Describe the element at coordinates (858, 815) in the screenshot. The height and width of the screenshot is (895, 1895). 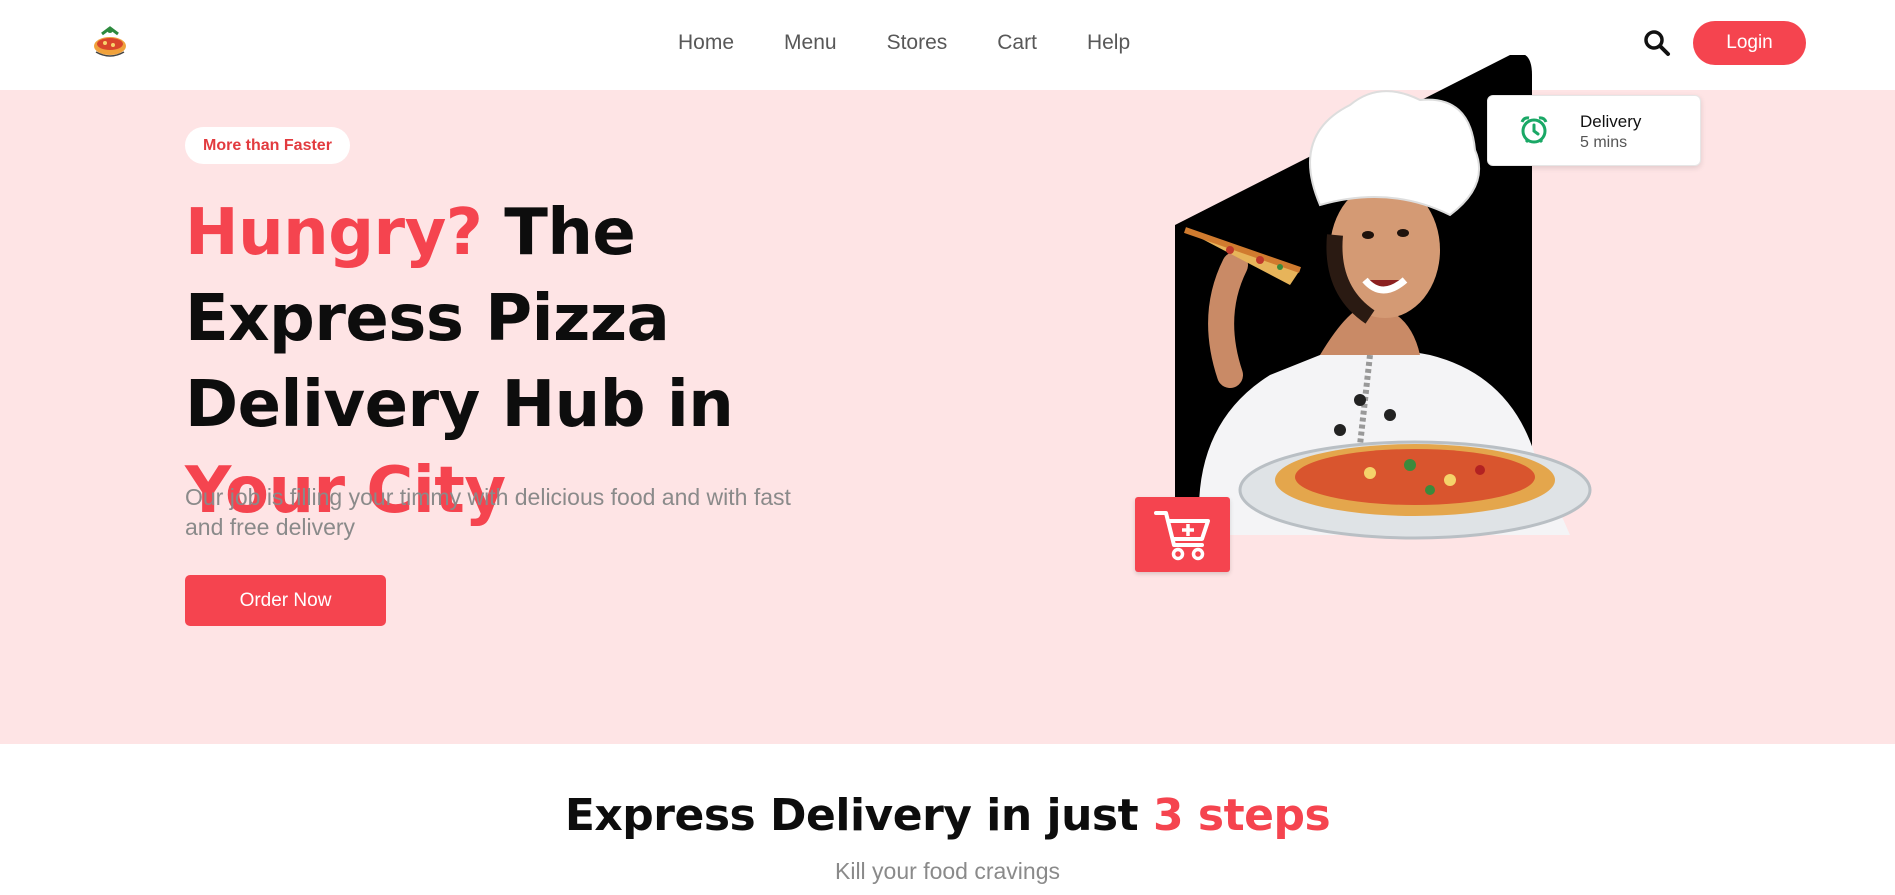
I see `steps-heading-main: Express Delivery in just` at that location.